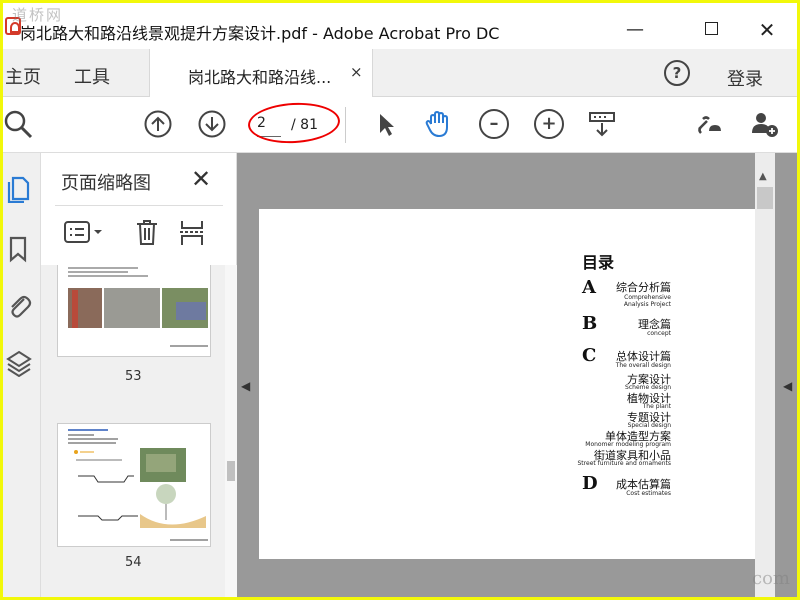  What do you see at coordinates (356, 72) in the screenshot?
I see `close-tab-icon: ×` at bounding box center [356, 72].